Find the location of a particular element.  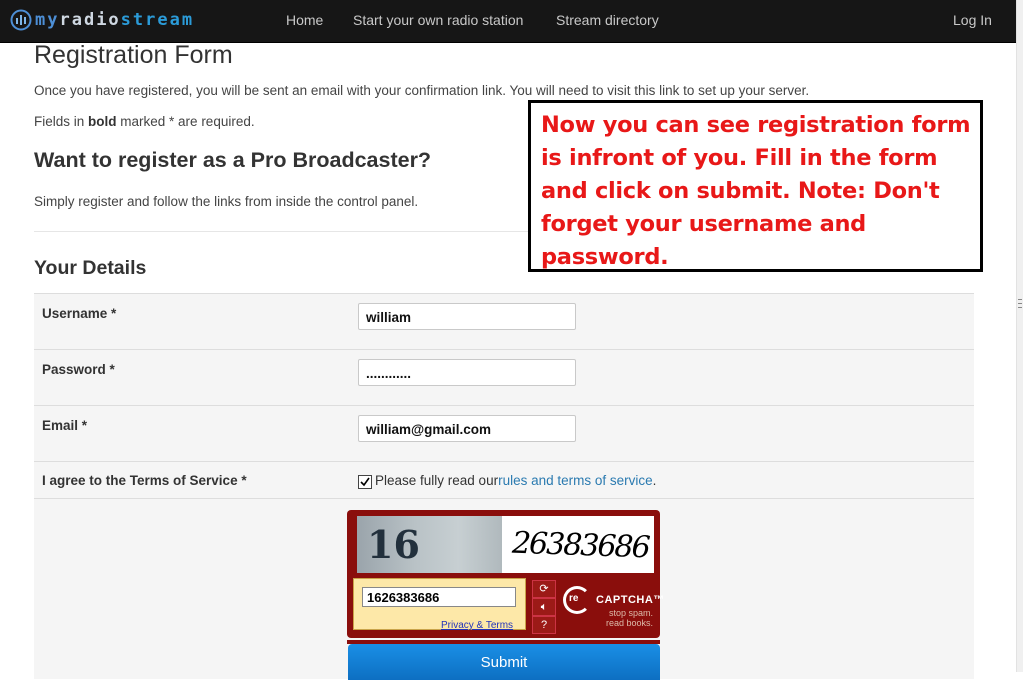

password-label: Password * is located at coordinates (78, 369).